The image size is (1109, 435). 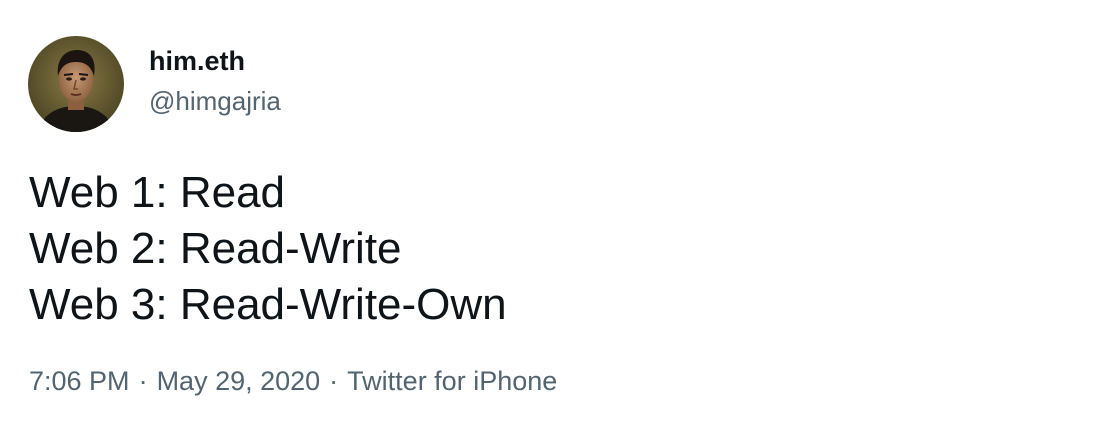 What do you see at coordinates (452, 381) in the screenshot?
I see `tweet-source: Twitter for iPhone` at bounding box center [452, 381].